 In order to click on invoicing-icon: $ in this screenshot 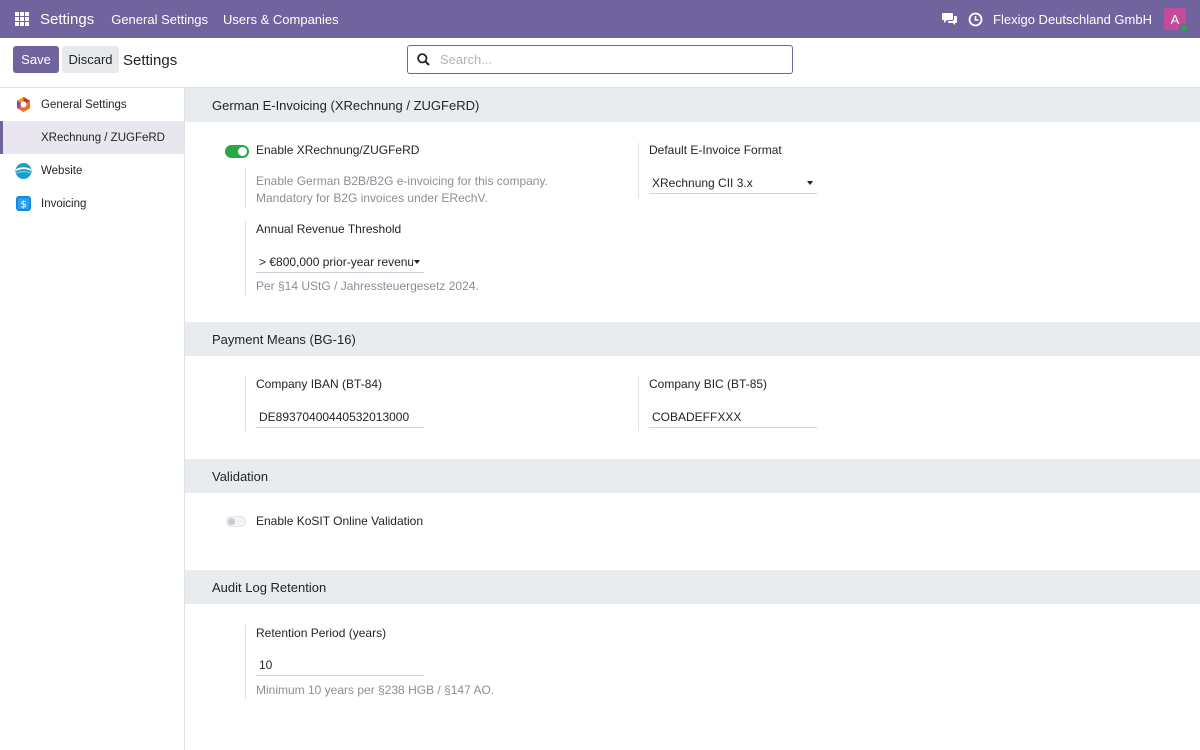, I will do `click(23, 203)`.